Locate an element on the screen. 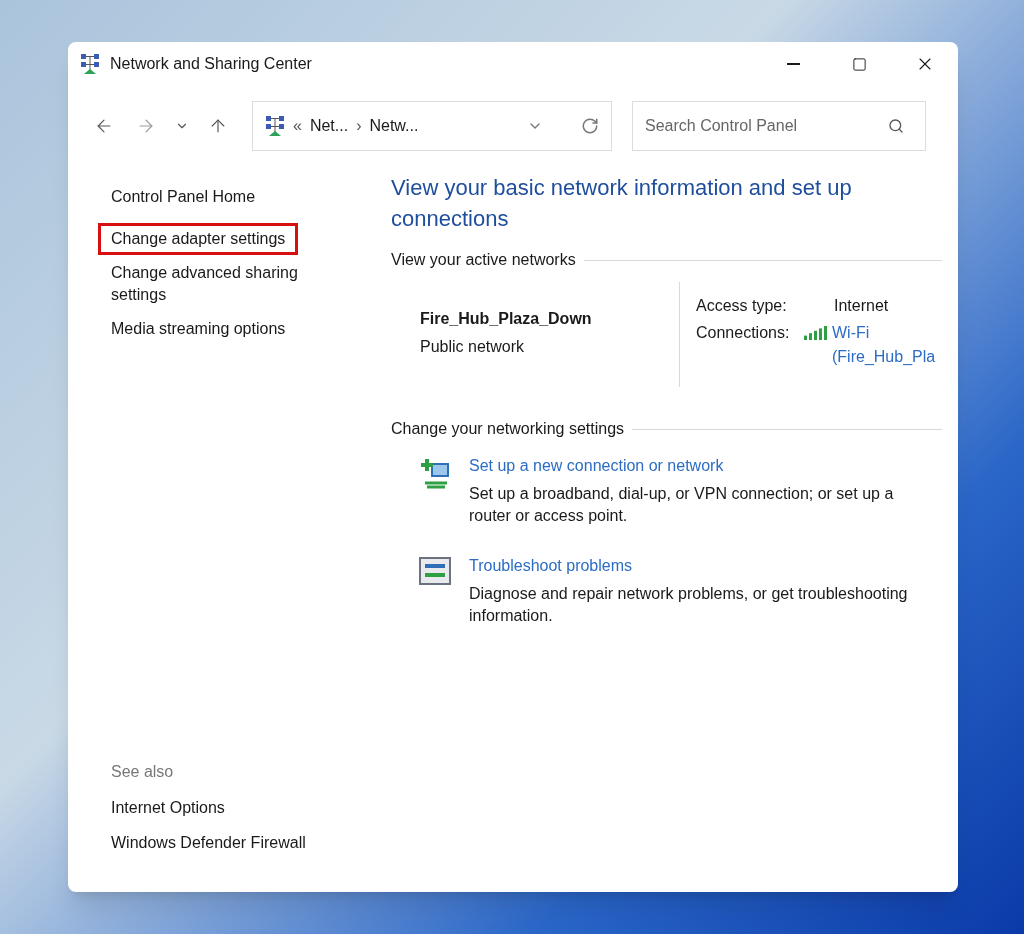 This screenshot has height=934, width=1024. see-also-heading: See also is located at coordinates (143, 772).